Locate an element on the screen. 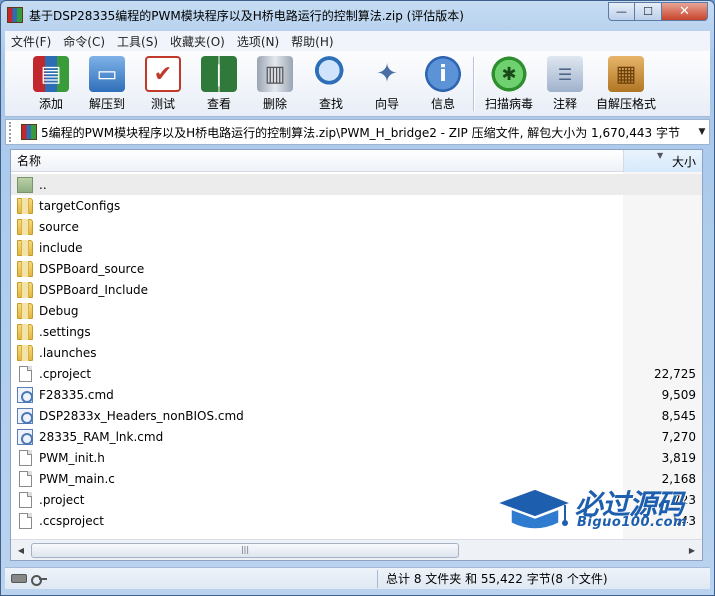 This screenshot has width=715, height=596. file-name: .launches is located at coordinates (68, 352).